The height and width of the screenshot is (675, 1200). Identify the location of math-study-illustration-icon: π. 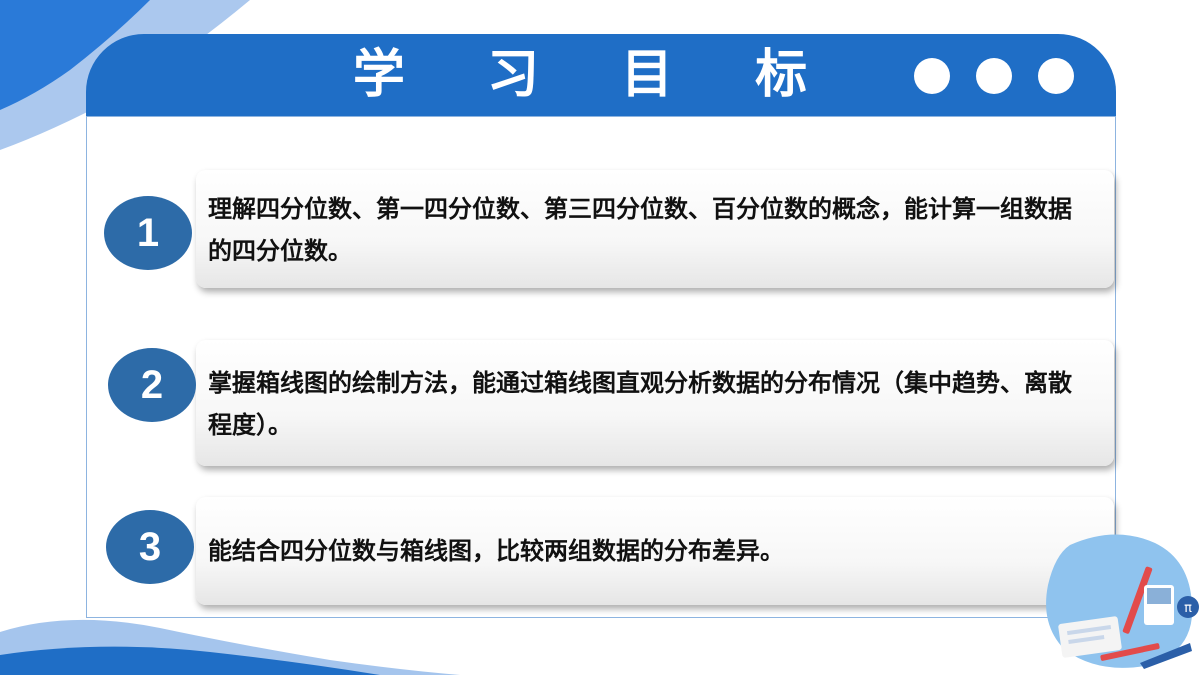
(1122, 601).